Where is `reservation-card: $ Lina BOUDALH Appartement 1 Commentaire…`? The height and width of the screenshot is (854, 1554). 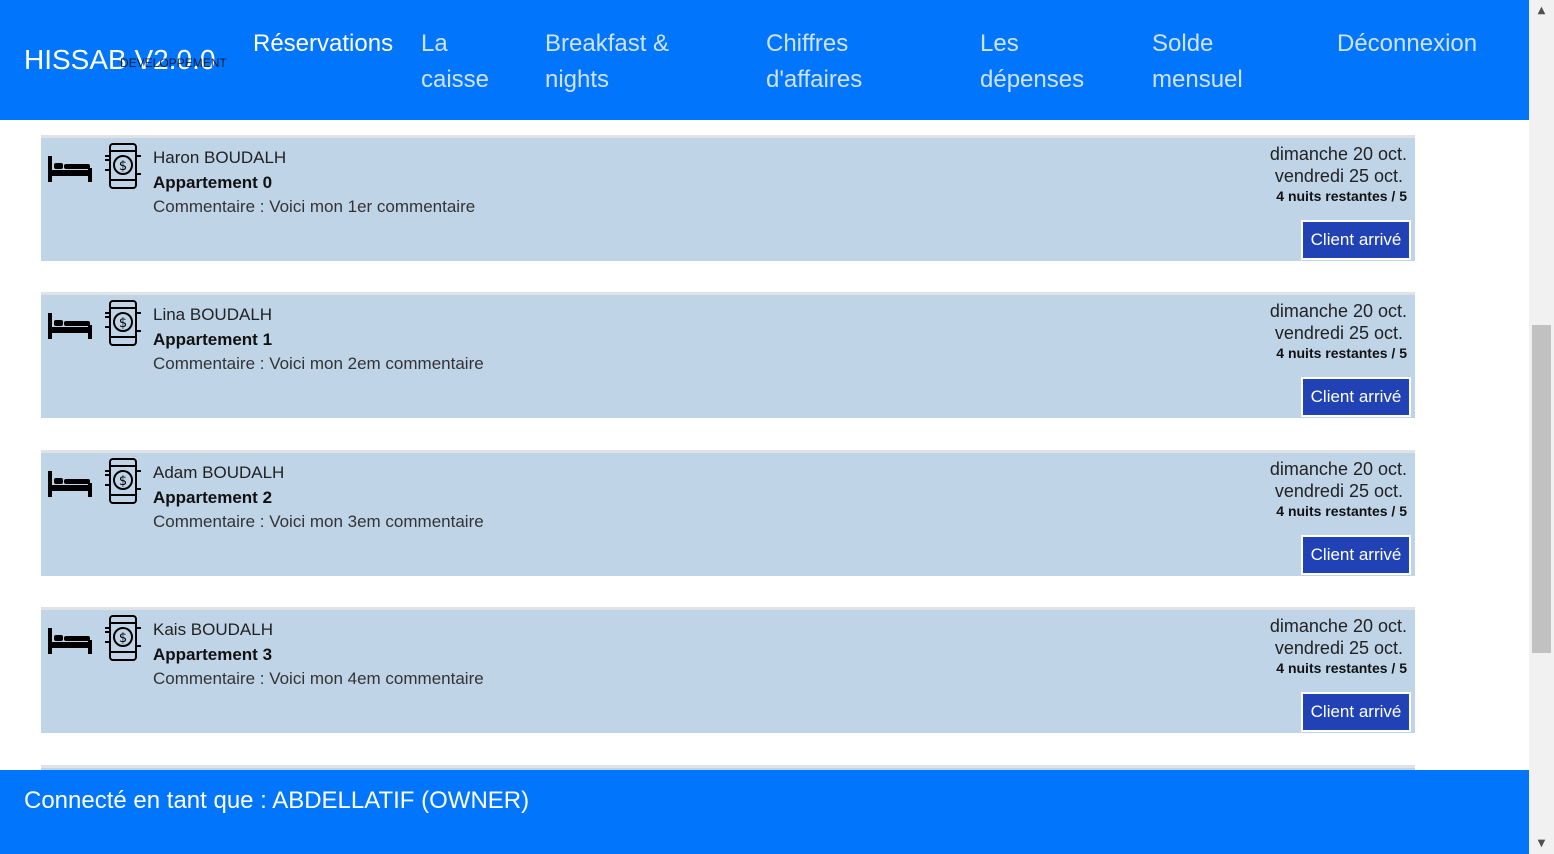 reservation-card: $ Lina BOUDALH Appartement 1 Commentaire… is located at coordinates (728, 355).